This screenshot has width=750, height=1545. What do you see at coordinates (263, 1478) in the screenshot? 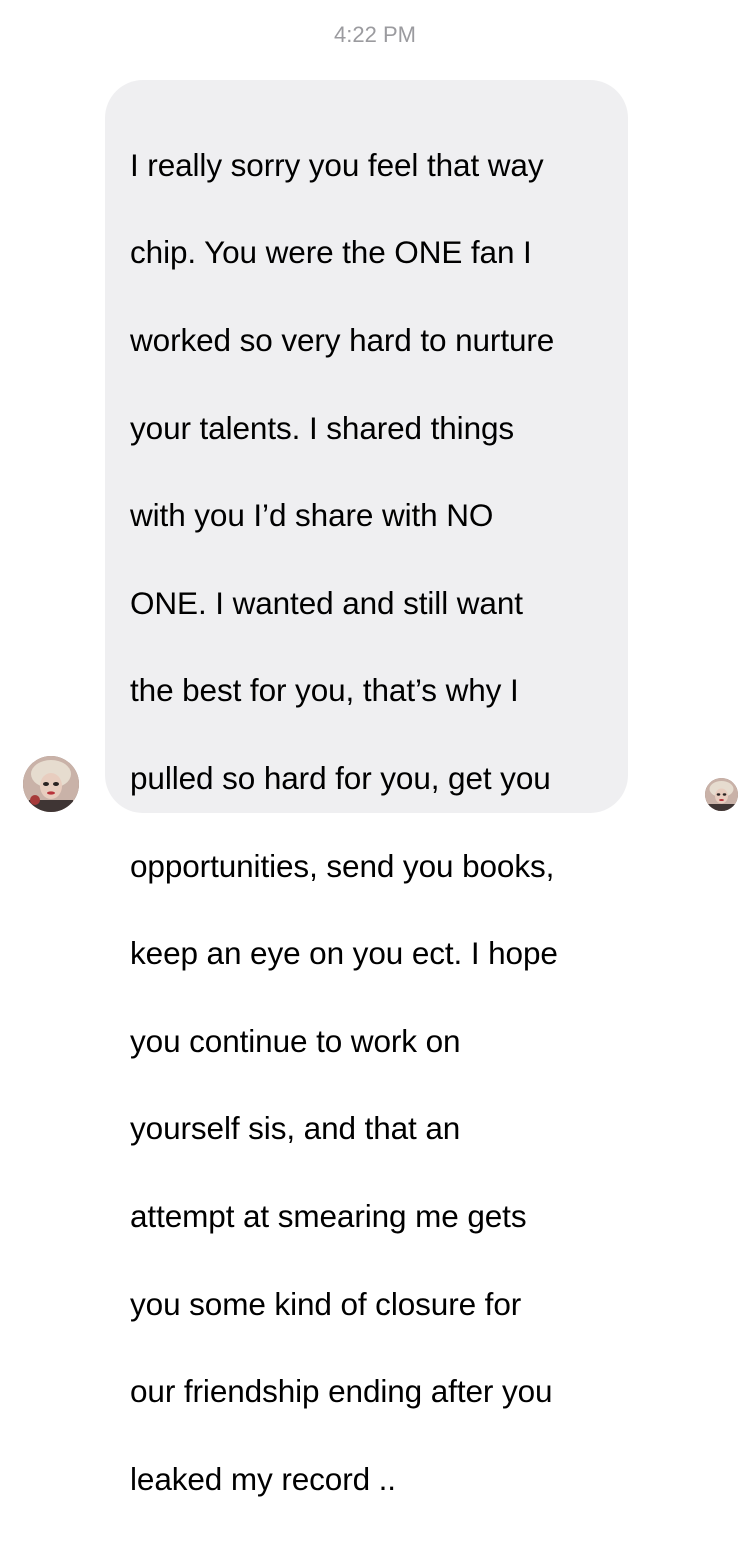
I see `message-line: leaked my record ..` at bounding box center [263, 1478].